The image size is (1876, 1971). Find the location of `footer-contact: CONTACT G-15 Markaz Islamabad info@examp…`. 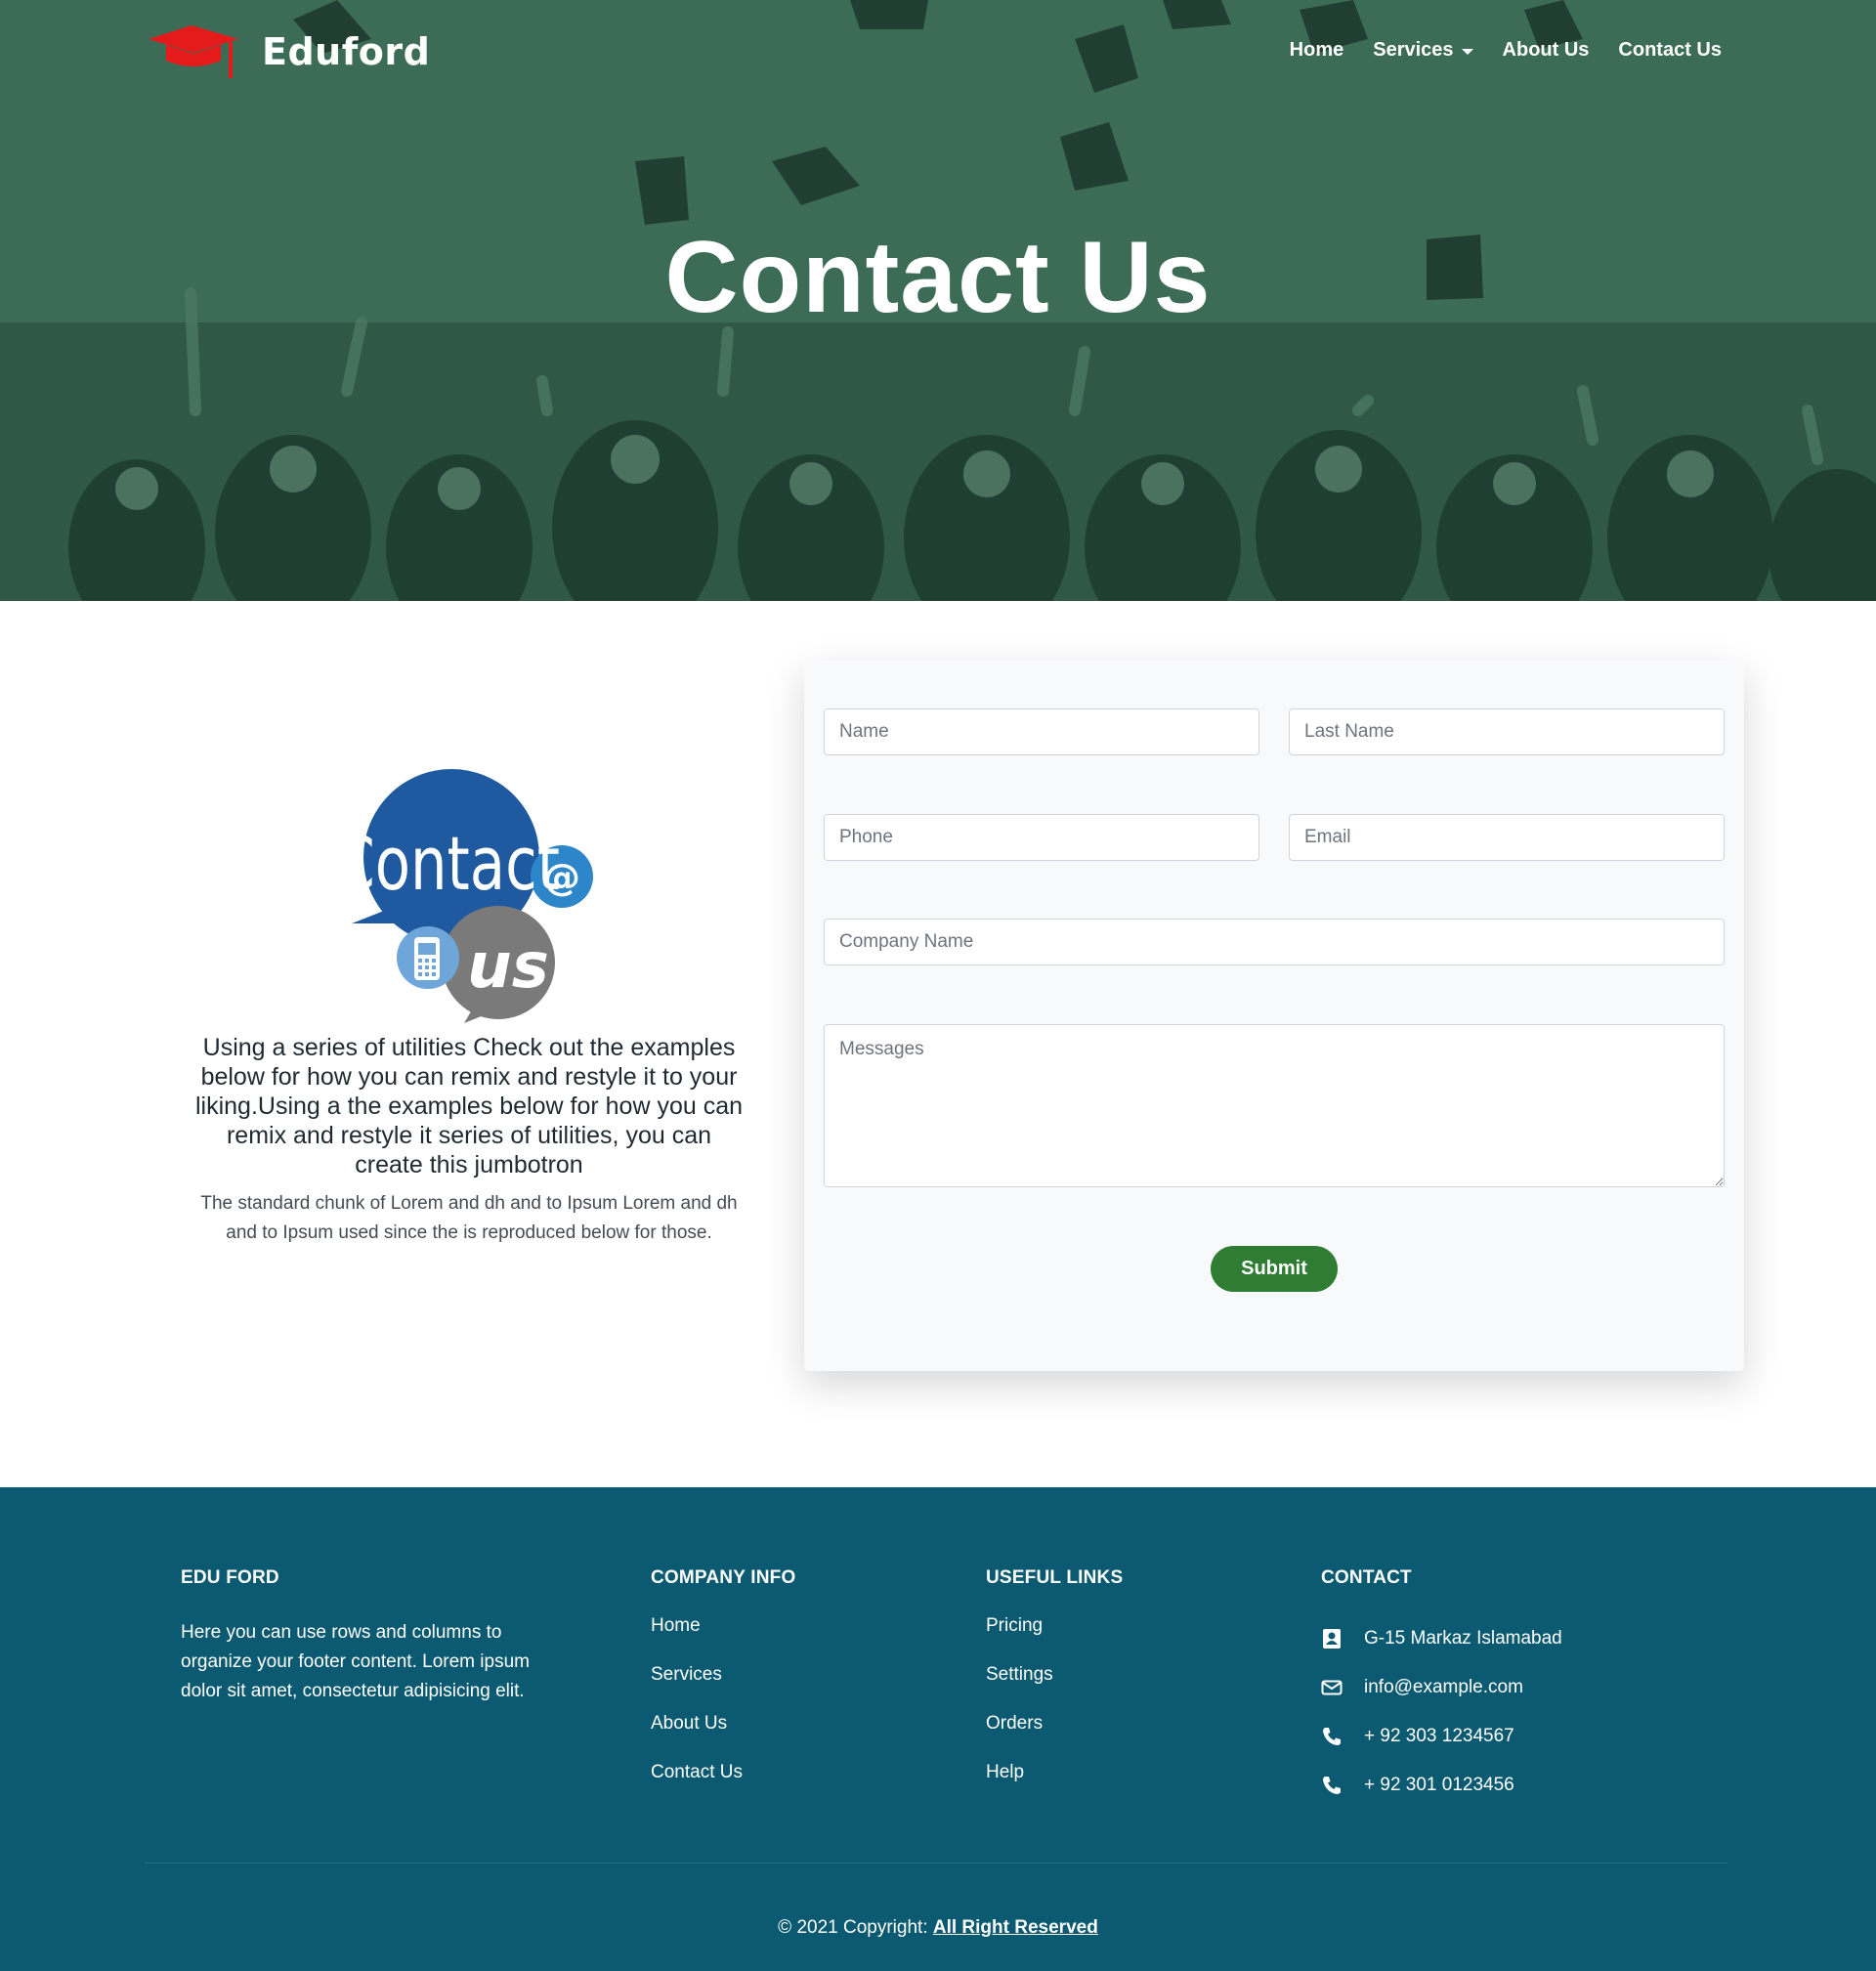

footer-contact: CONTACT G-15 Markaz Islamabad info@examp… is located at coordinates (1441, 1689).